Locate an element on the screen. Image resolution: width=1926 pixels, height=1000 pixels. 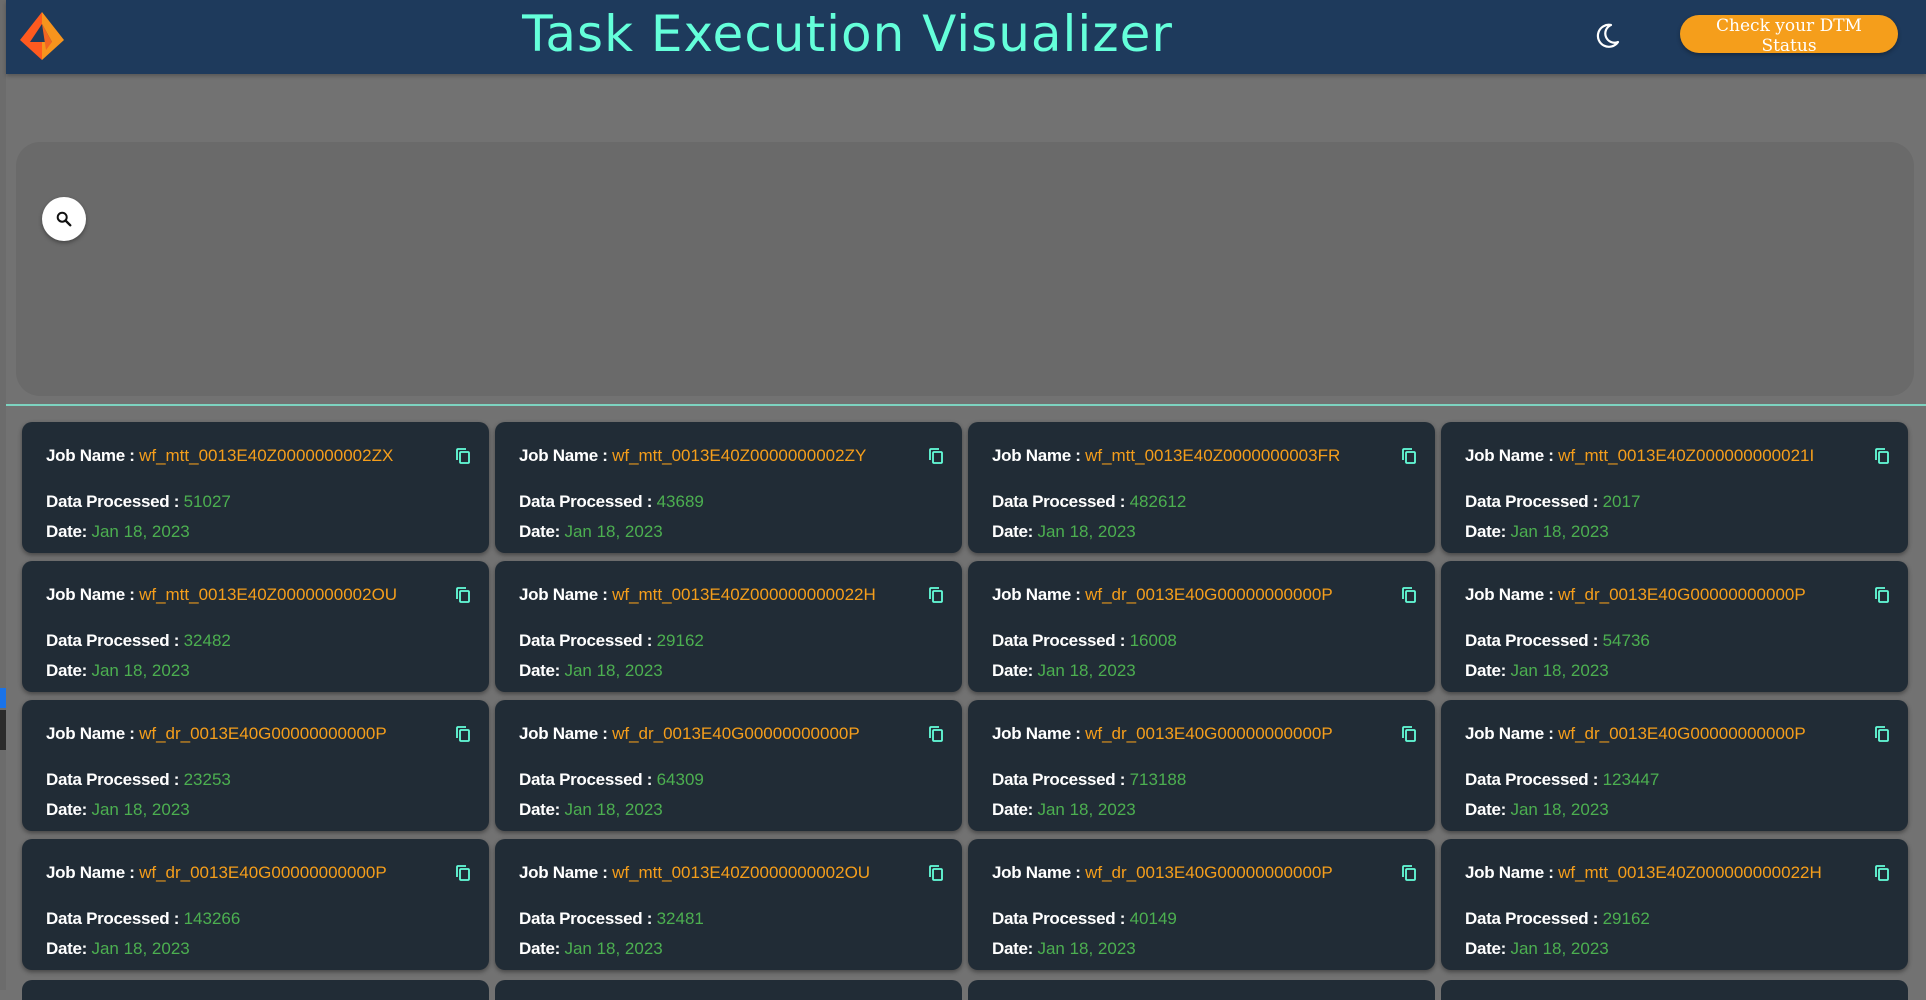
data-processed-value: 713188 is located at coordinates (1158, 779).